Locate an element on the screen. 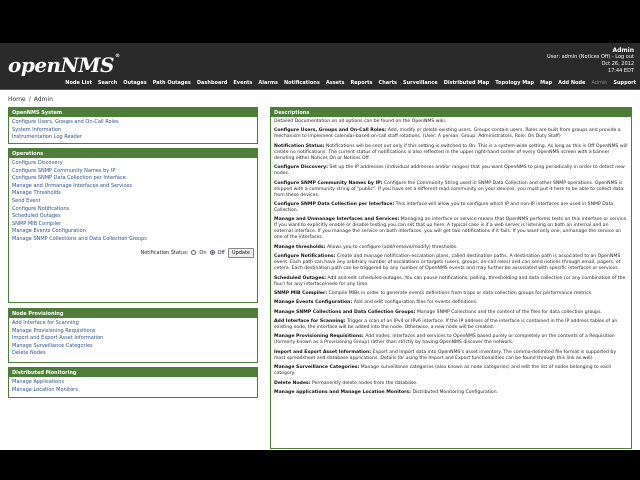 The image size is (640, 480). nav-reports: Reports is located at coordinates (361, 83).